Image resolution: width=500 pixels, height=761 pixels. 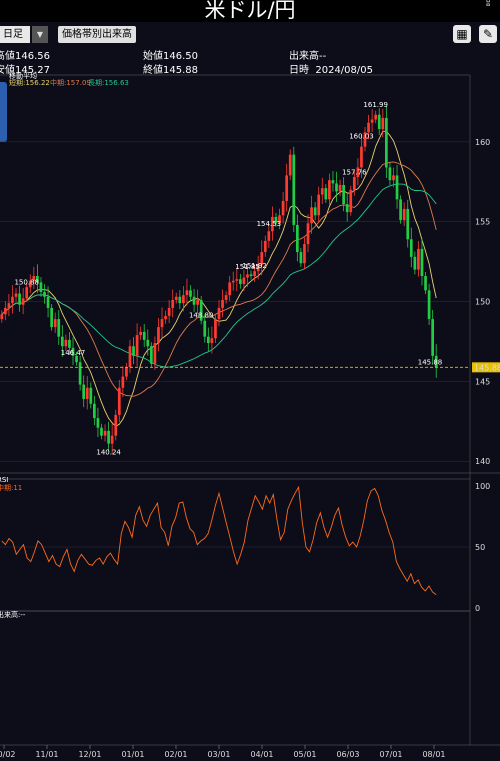 What do you see at coordinates (375, 105) in the screenshot?
I see `price-annotation: 161.99` at bounding box center [375, 105].